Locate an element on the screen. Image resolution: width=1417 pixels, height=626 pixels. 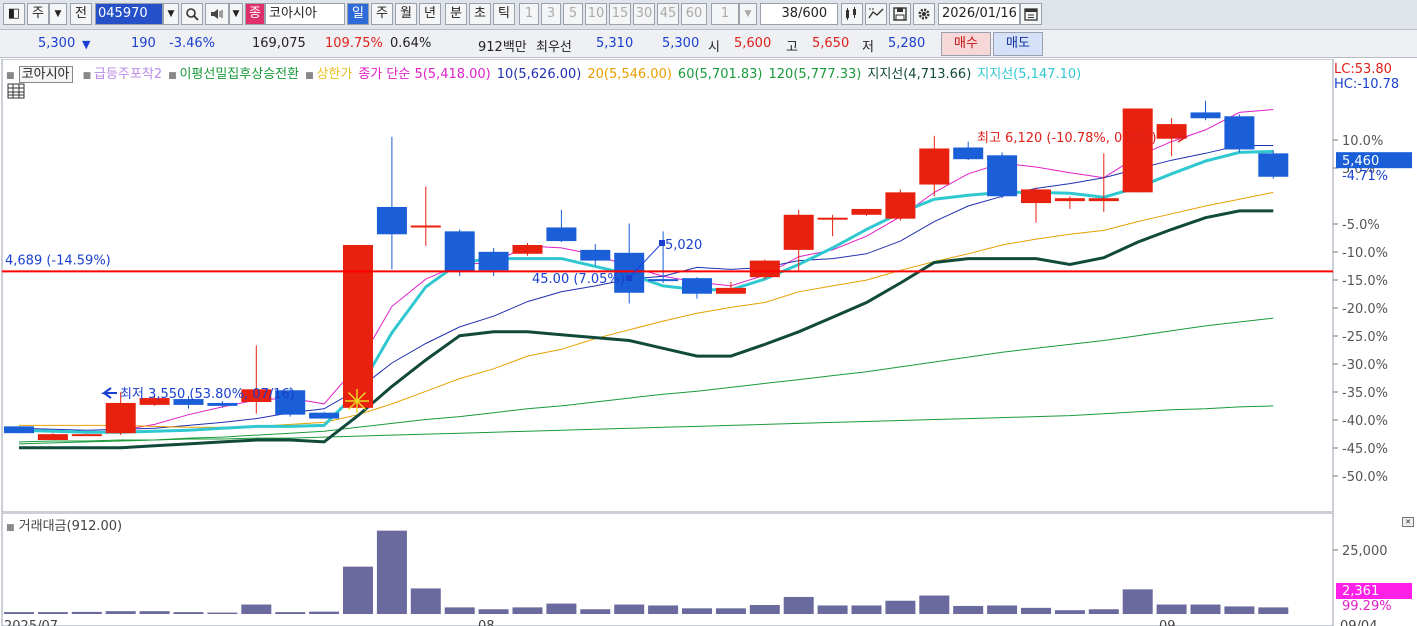
low-price: 5,280 is located at coordinates (907, 43).